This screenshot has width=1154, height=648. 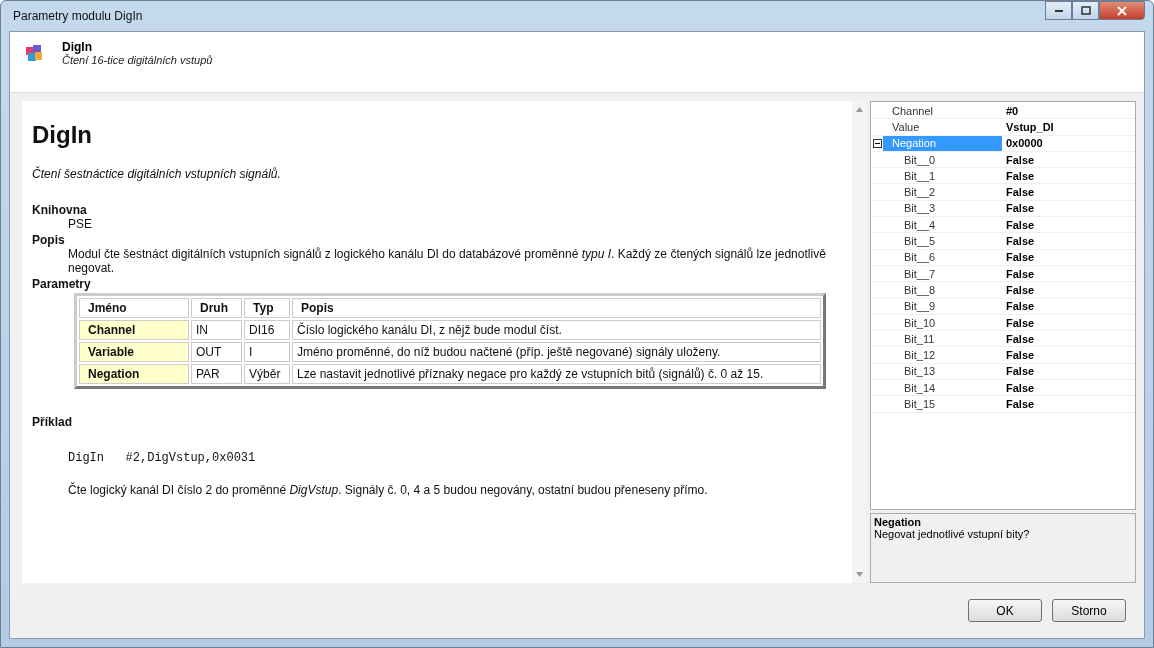 What do you see at coordinates (942, 111) in the screenshot?
I see `property-name: Channel` at bounding box center [942, 111].